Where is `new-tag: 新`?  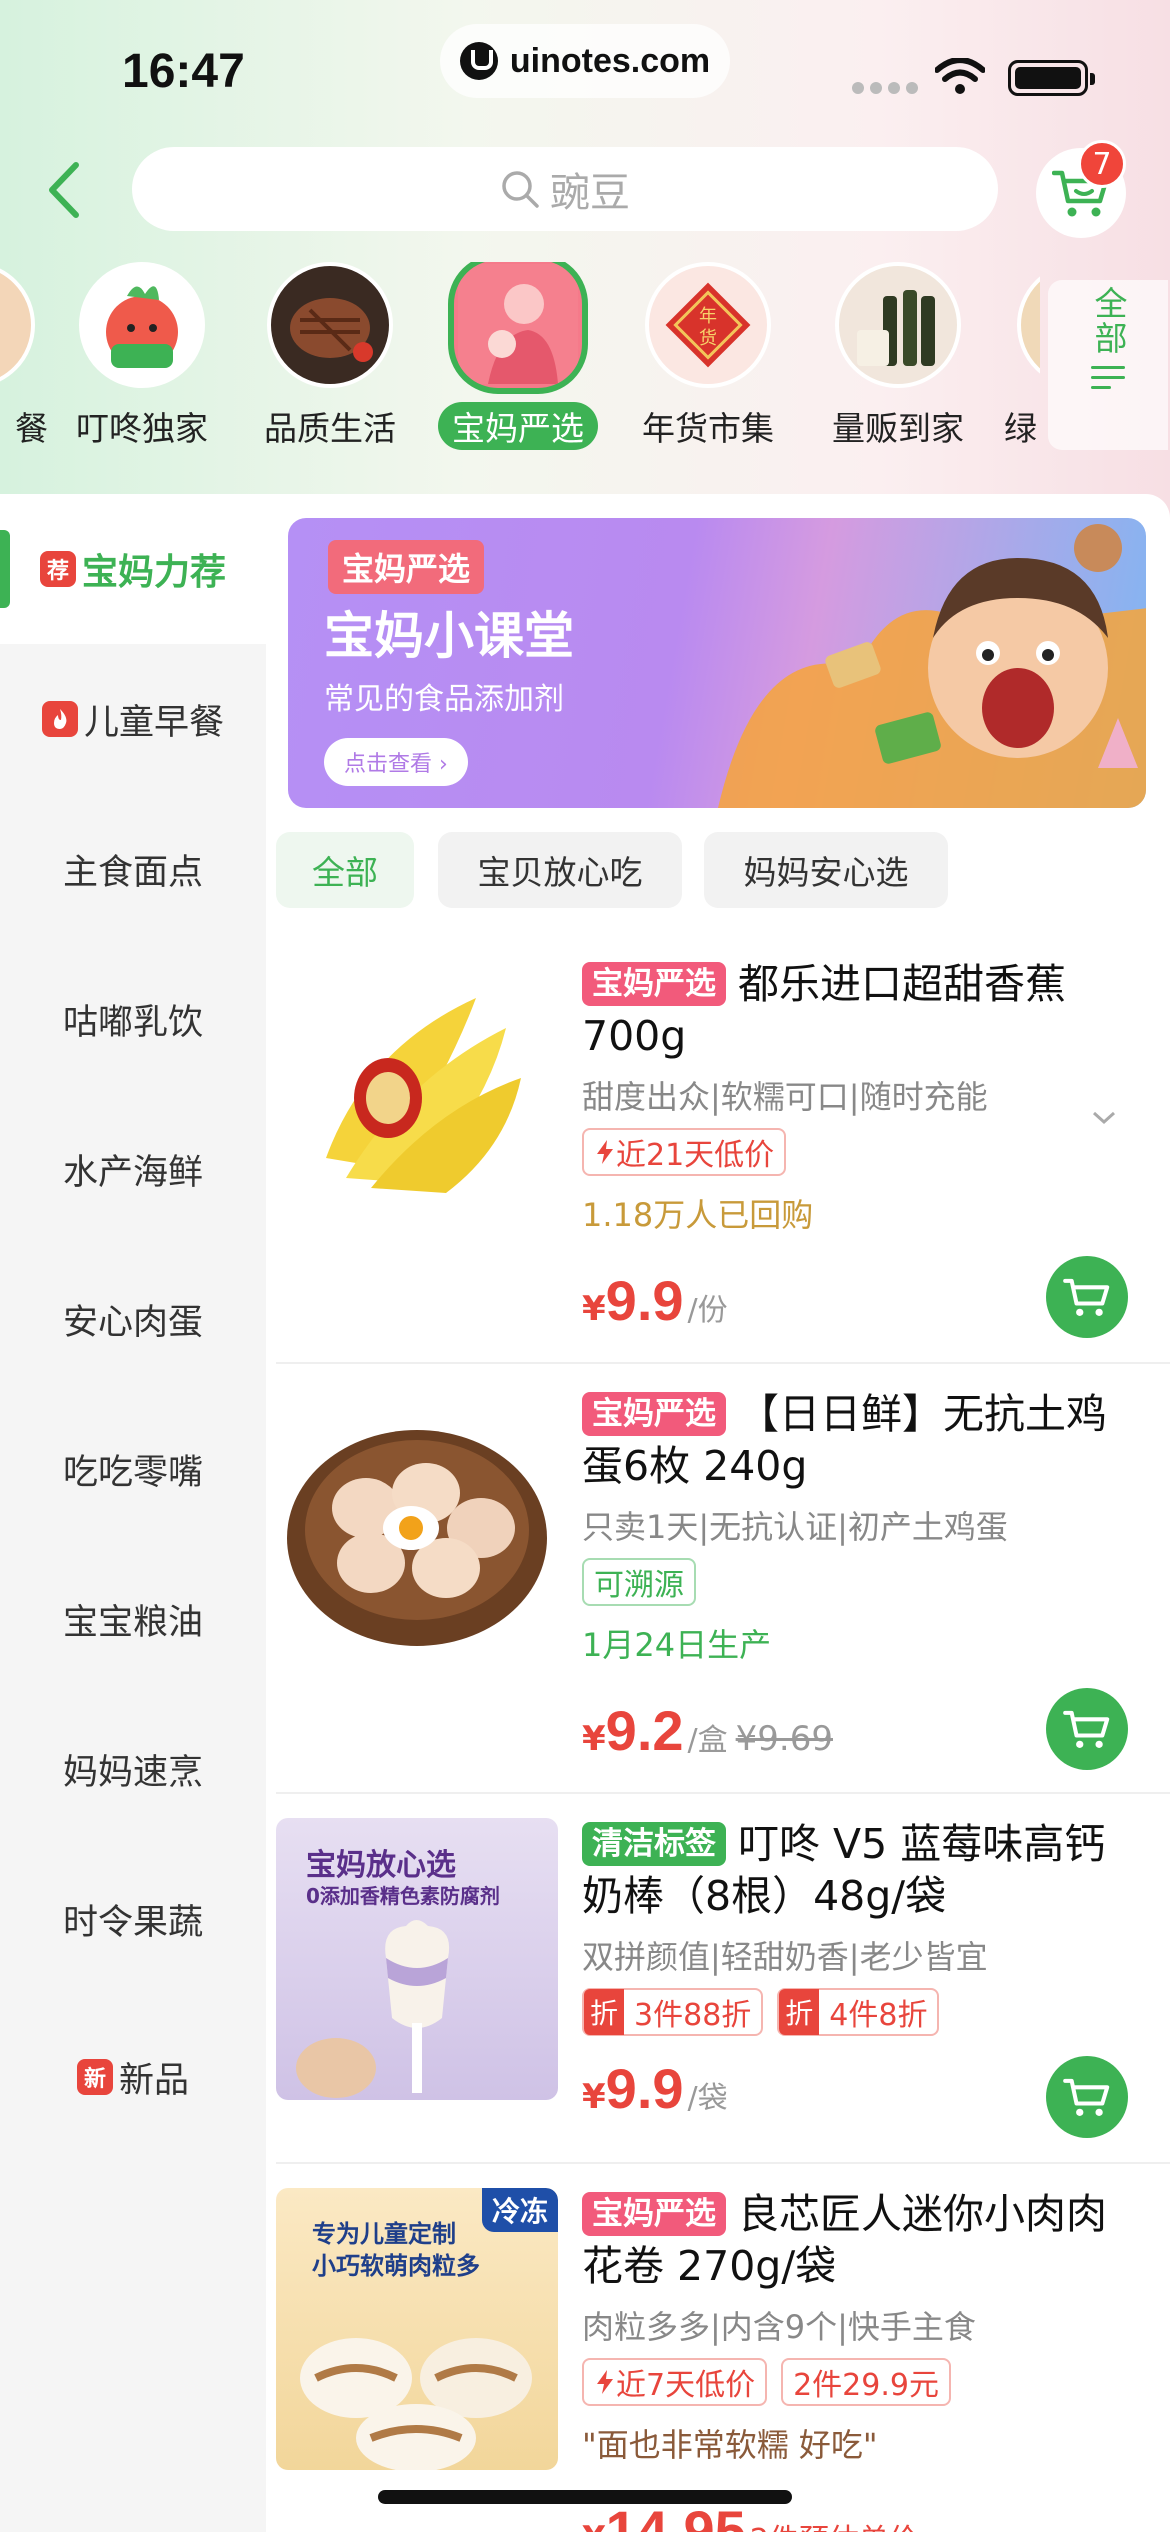
new-tag: 新 is located at coordinates (94, 2077).